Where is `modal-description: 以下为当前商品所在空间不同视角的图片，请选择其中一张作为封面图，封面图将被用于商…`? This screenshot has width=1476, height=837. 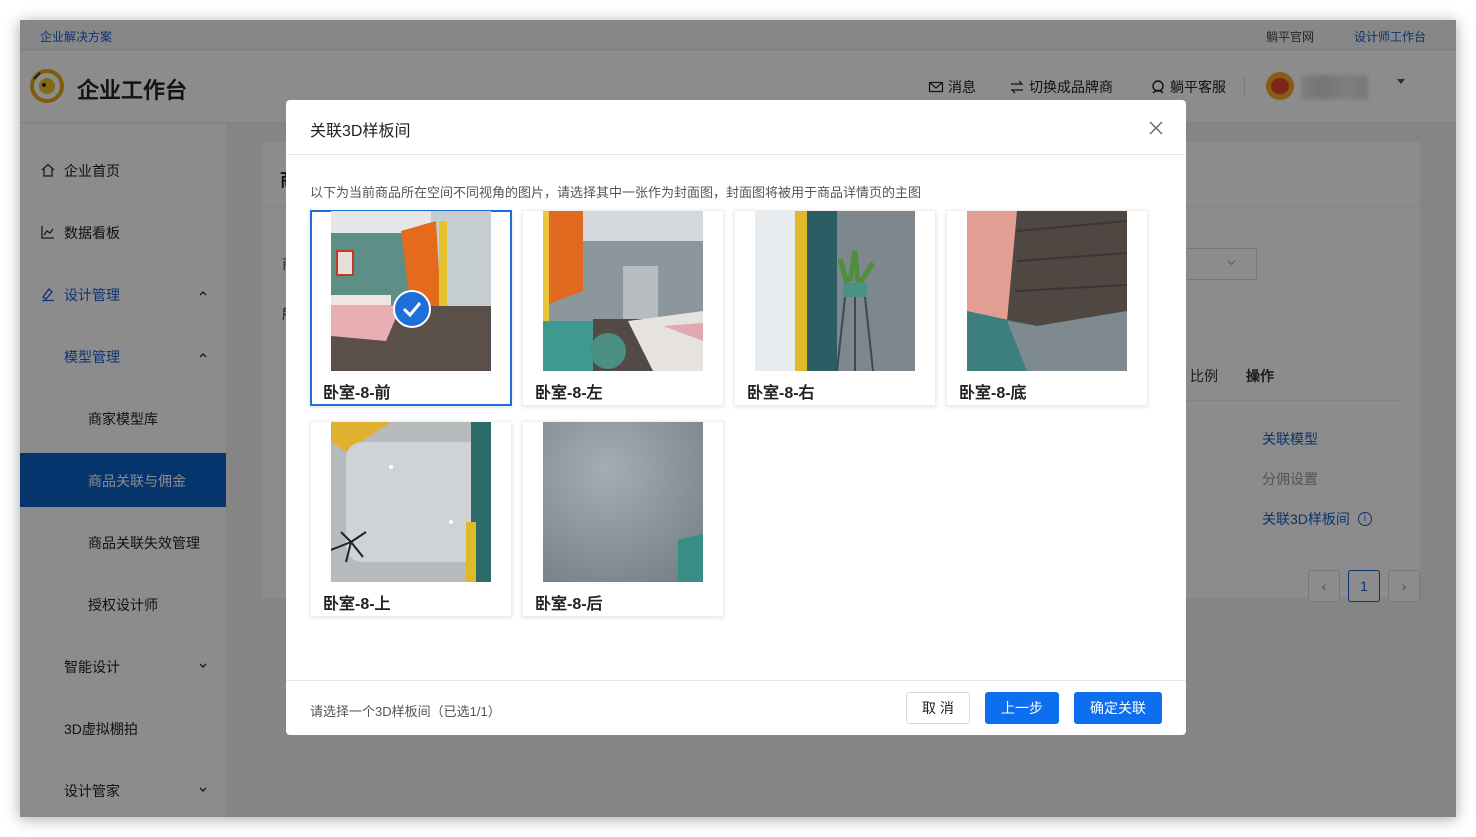 modal-description: 以下为当前商品所在空间不同视角的图片，请选择其中一张作为封面图，封面图将被用于商… is located at coordinates (616, 192).